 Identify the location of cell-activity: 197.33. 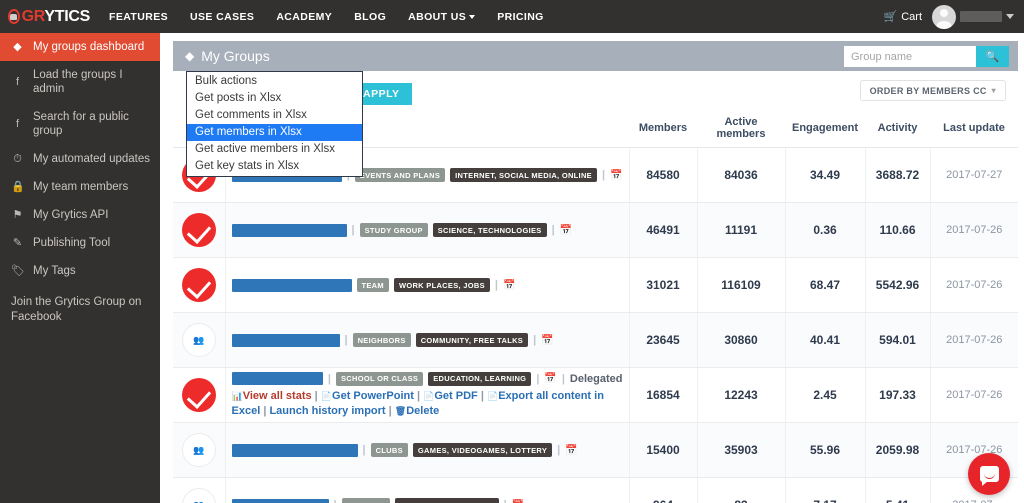
(897, 395).